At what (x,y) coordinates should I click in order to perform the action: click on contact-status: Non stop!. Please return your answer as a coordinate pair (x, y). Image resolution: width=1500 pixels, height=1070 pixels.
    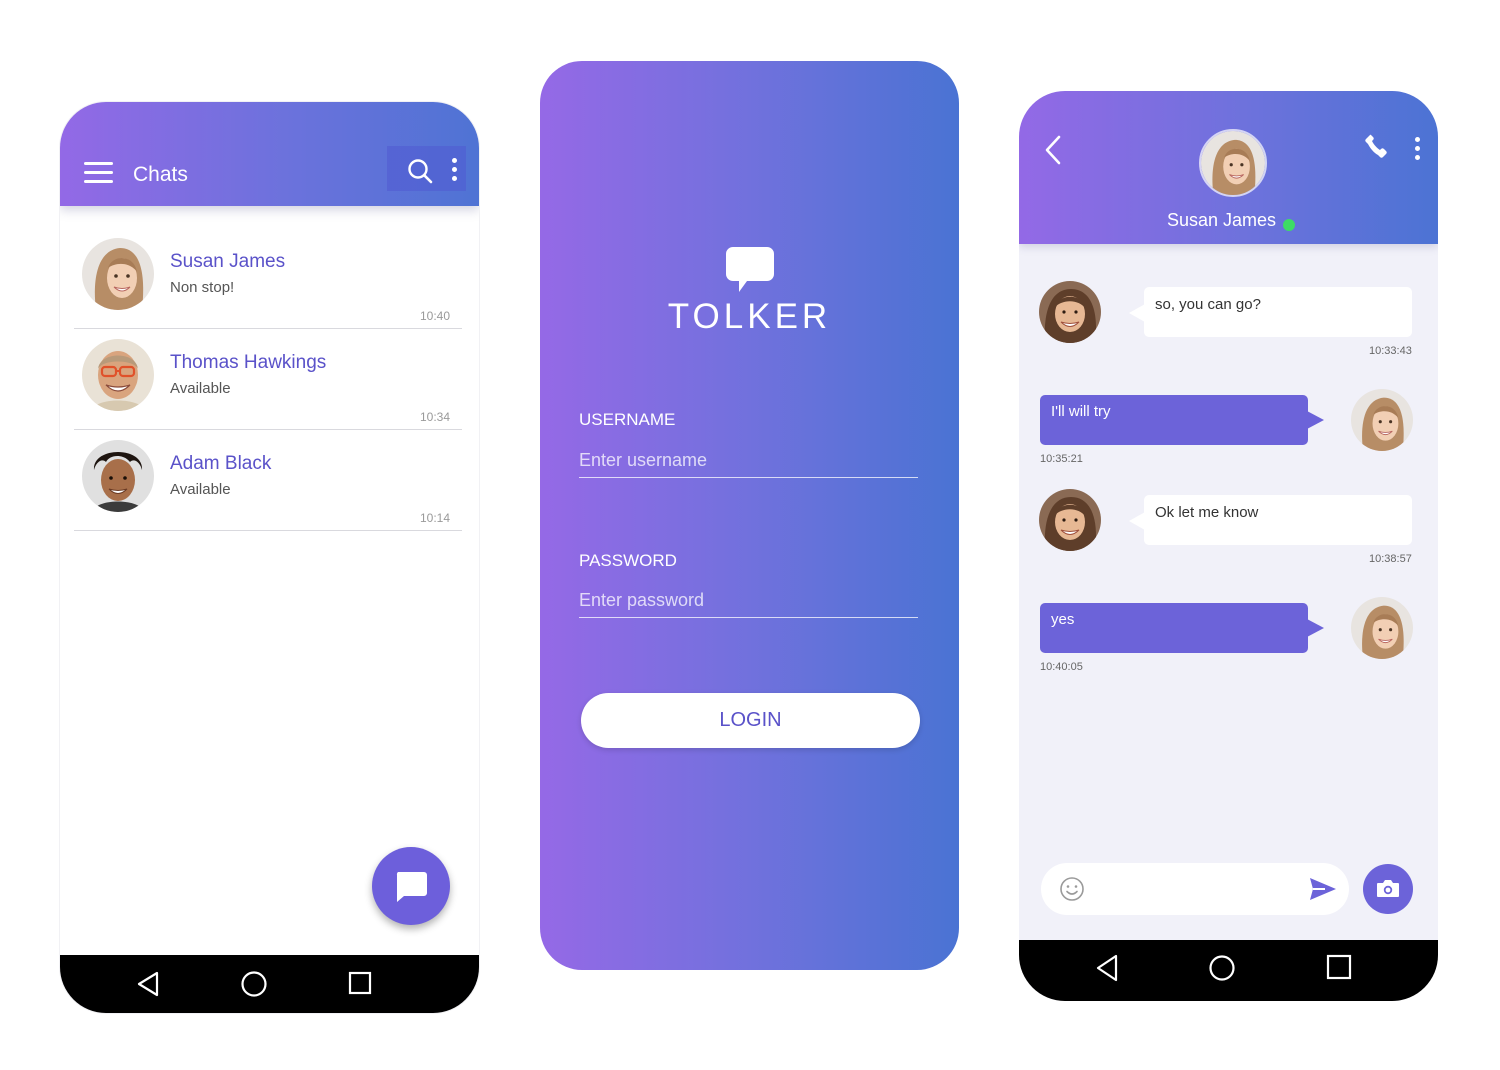
    Looking at the image, I should click on (202, 287).